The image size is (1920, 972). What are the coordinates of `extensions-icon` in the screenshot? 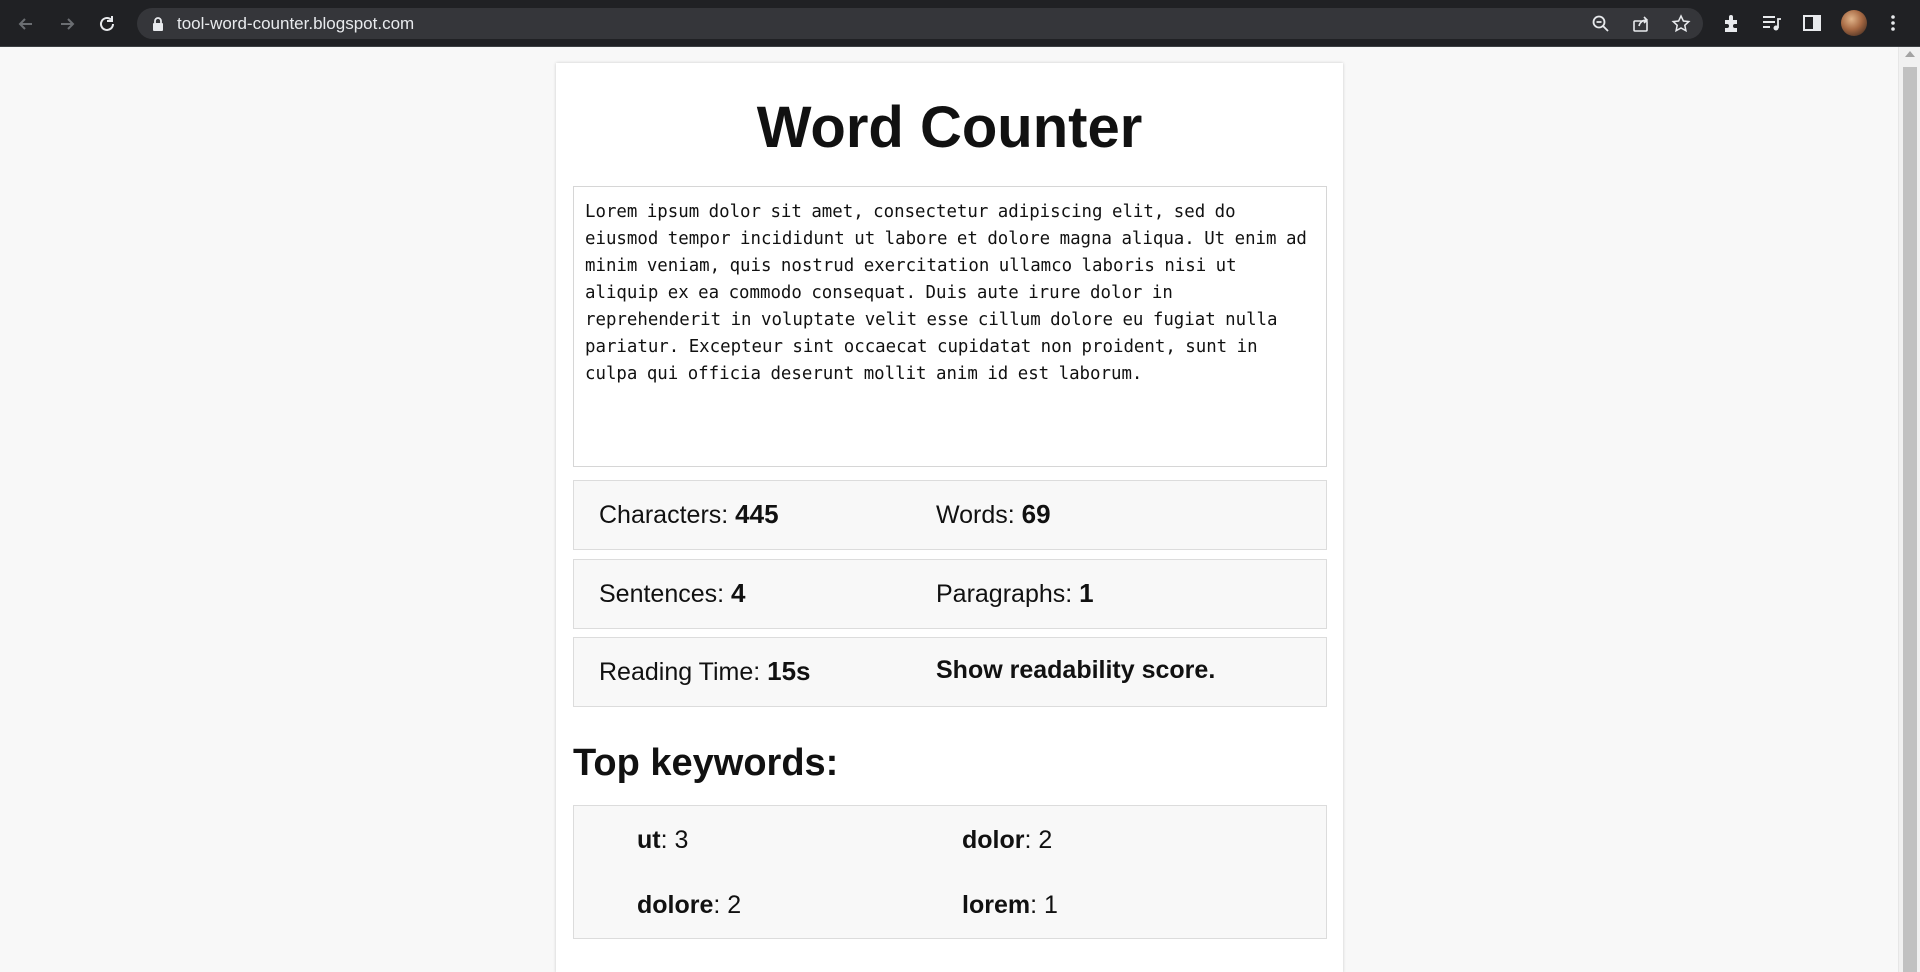 It's located at (1732, 23).